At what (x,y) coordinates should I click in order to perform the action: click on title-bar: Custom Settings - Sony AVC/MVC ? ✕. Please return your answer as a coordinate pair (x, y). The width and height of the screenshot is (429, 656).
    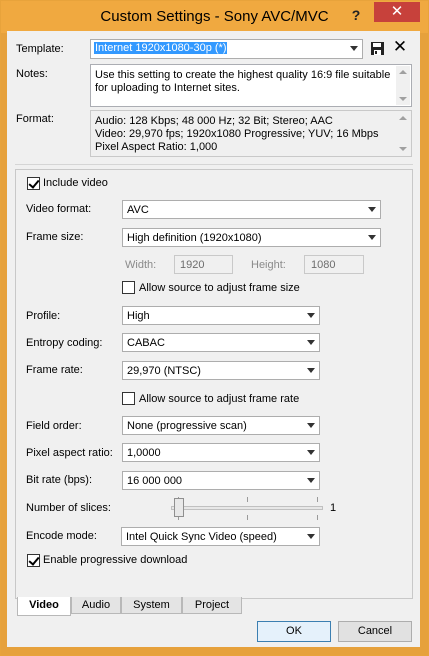
    Looking at the image, I should click on (214, 17).